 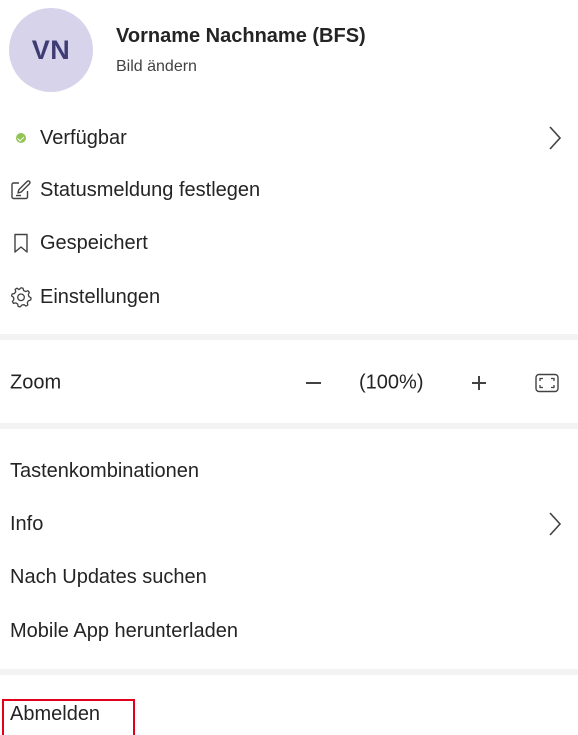 What do you see at coordinates (289, 631) in the screenshot?
I see `download-mobile-app-row: Mobile App herunterladen` at bounding box center [289, 631].